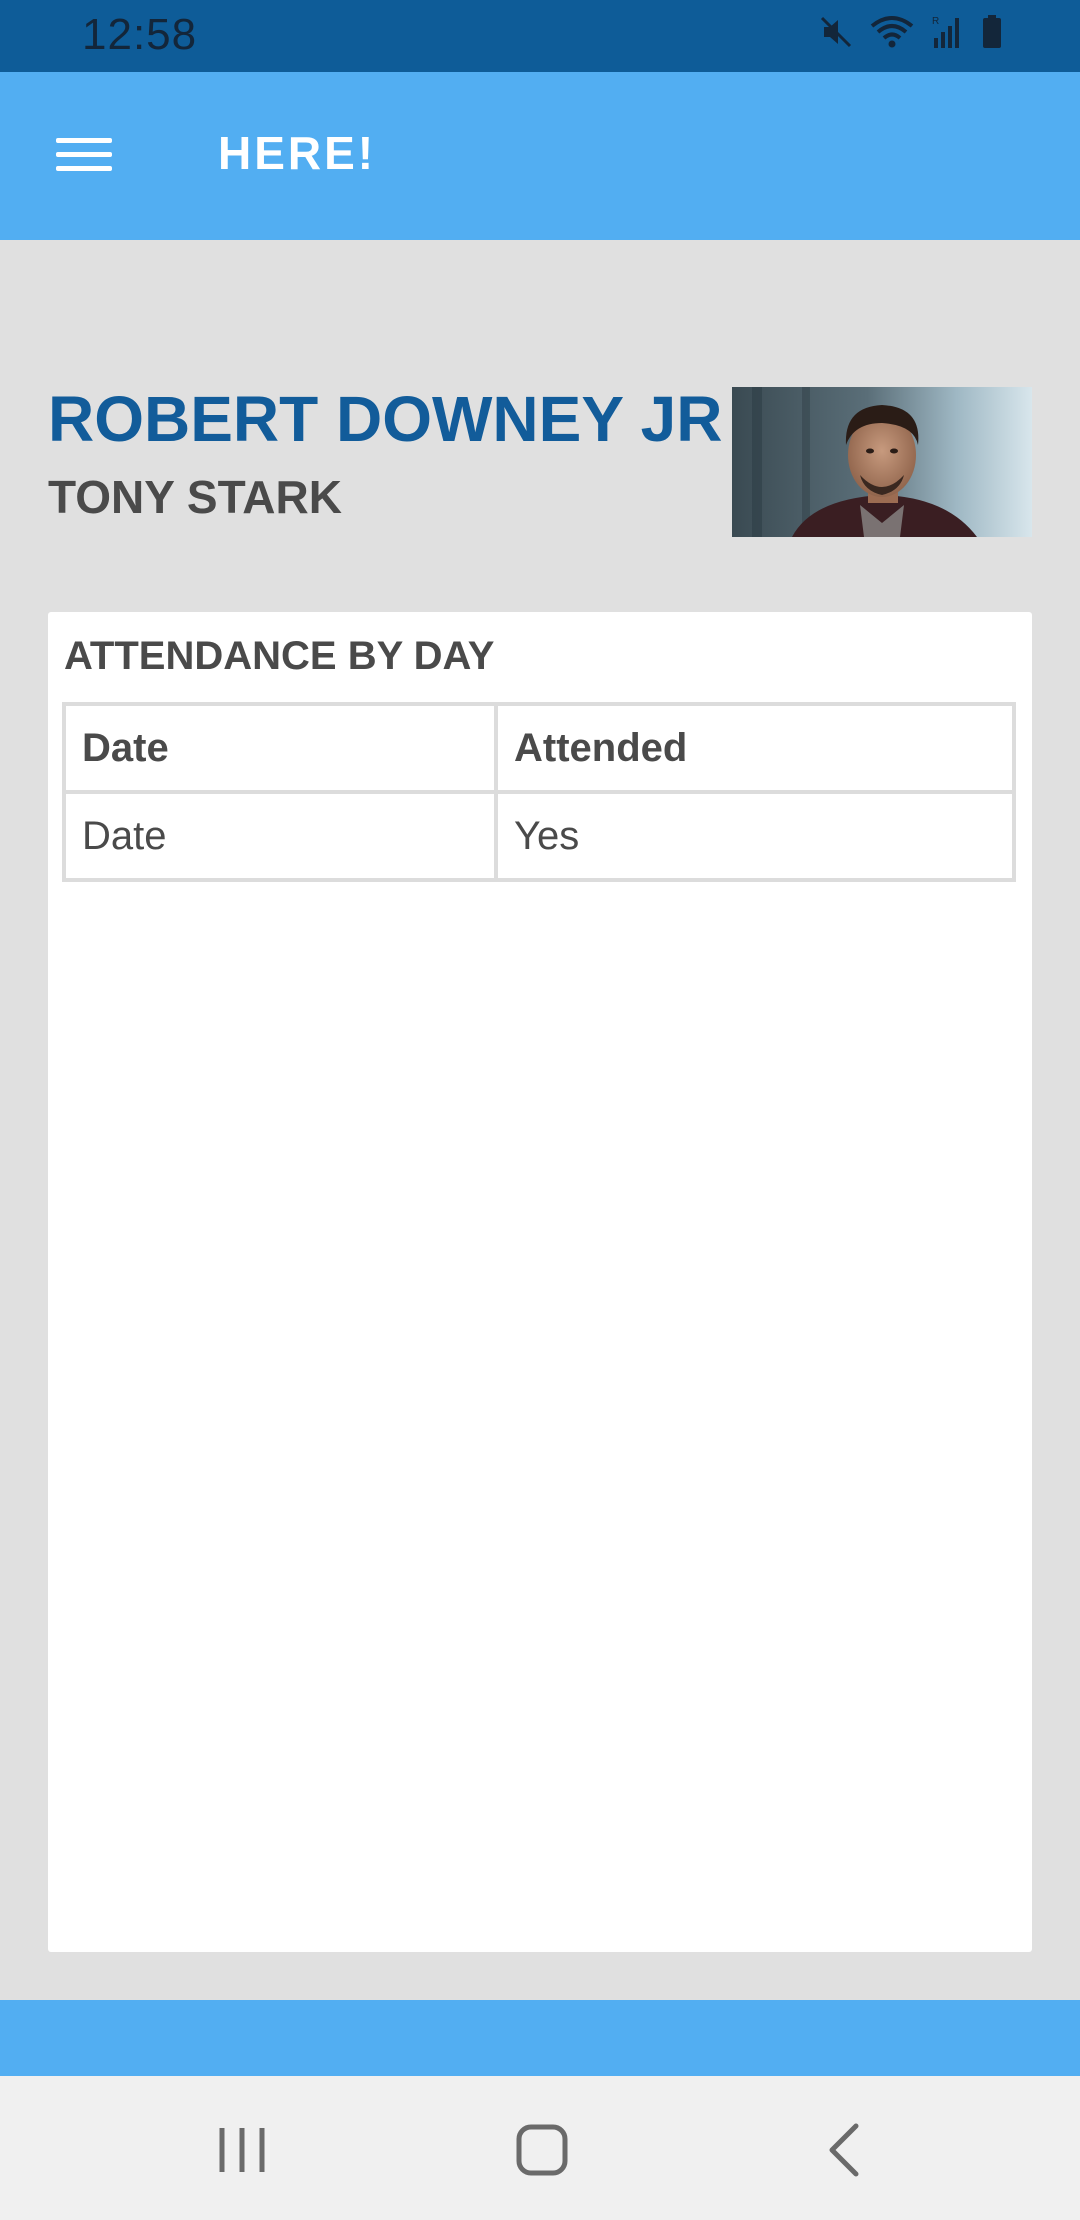 This screenshot has height=2220, width=1080. I want to click on app-title: HERE!, so click(297, 153).